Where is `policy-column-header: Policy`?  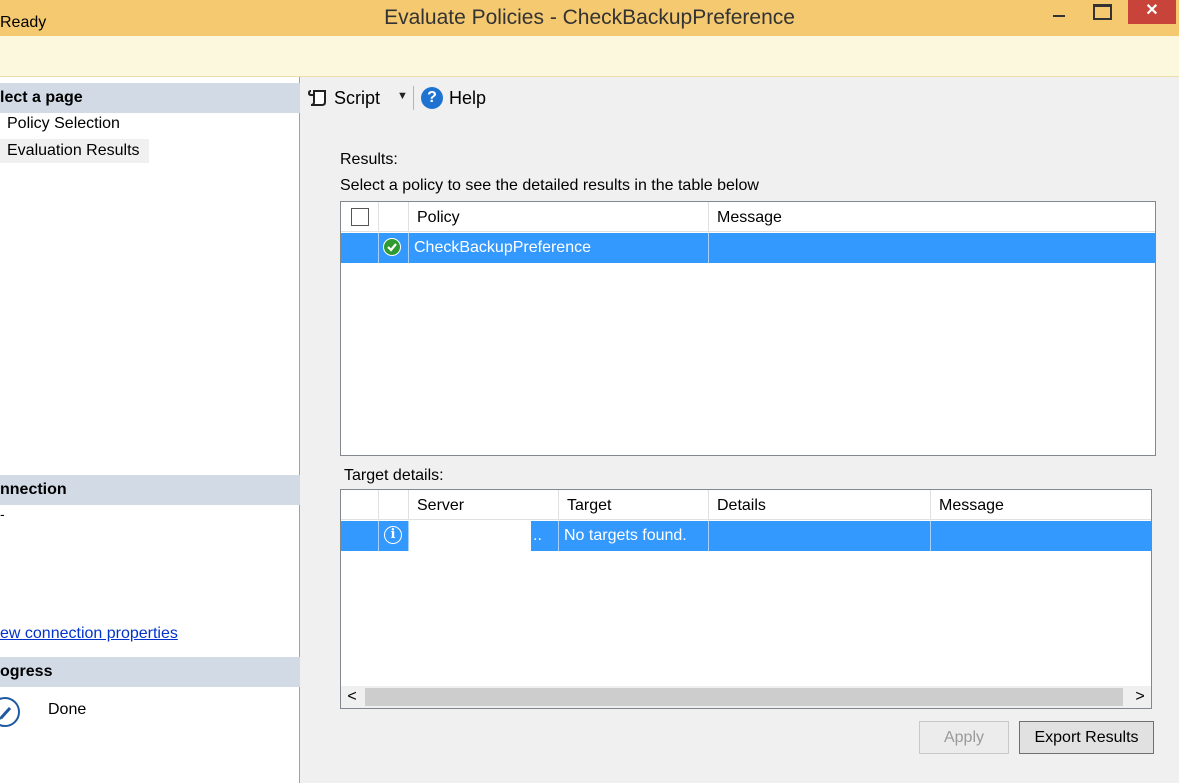
policy-column-header: Policy is located at coordinates (559, 217).